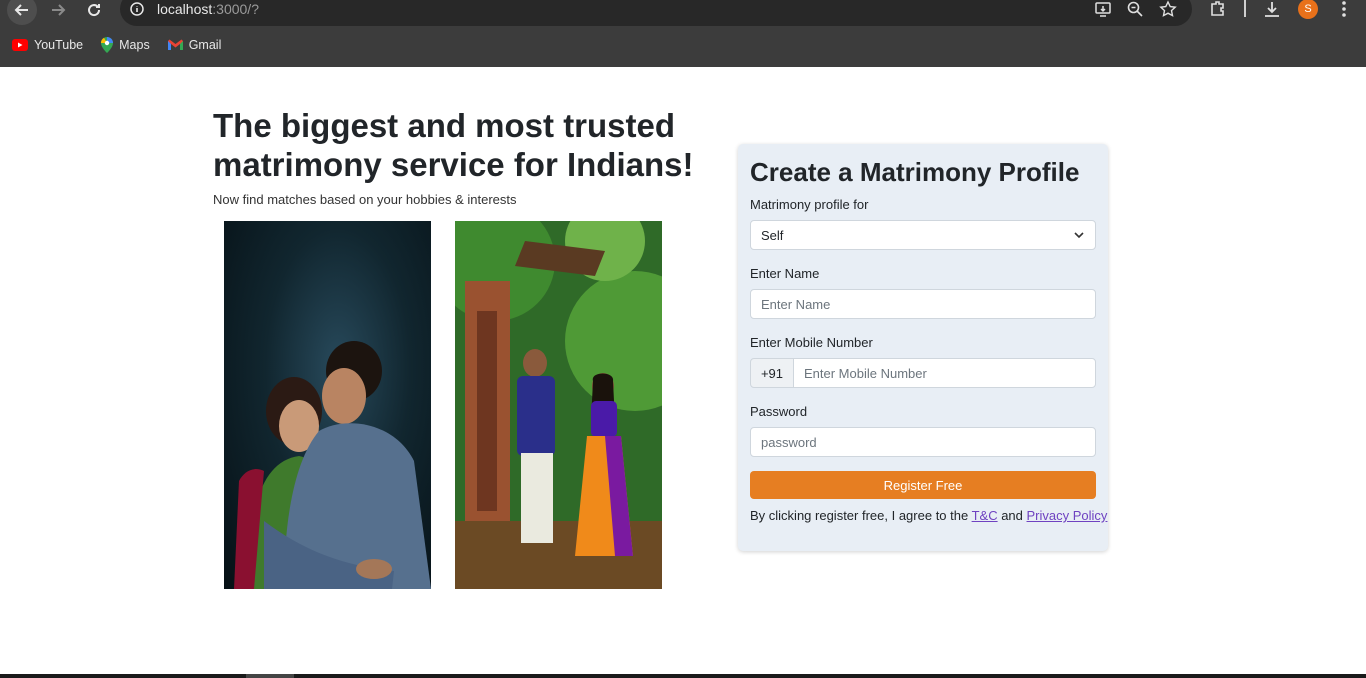 The image size is (1366, 678). What do you see at coordinates (1344, 9) in the screenshot?
I see `menu-dots-icon` at bounding box center [1344, 9].